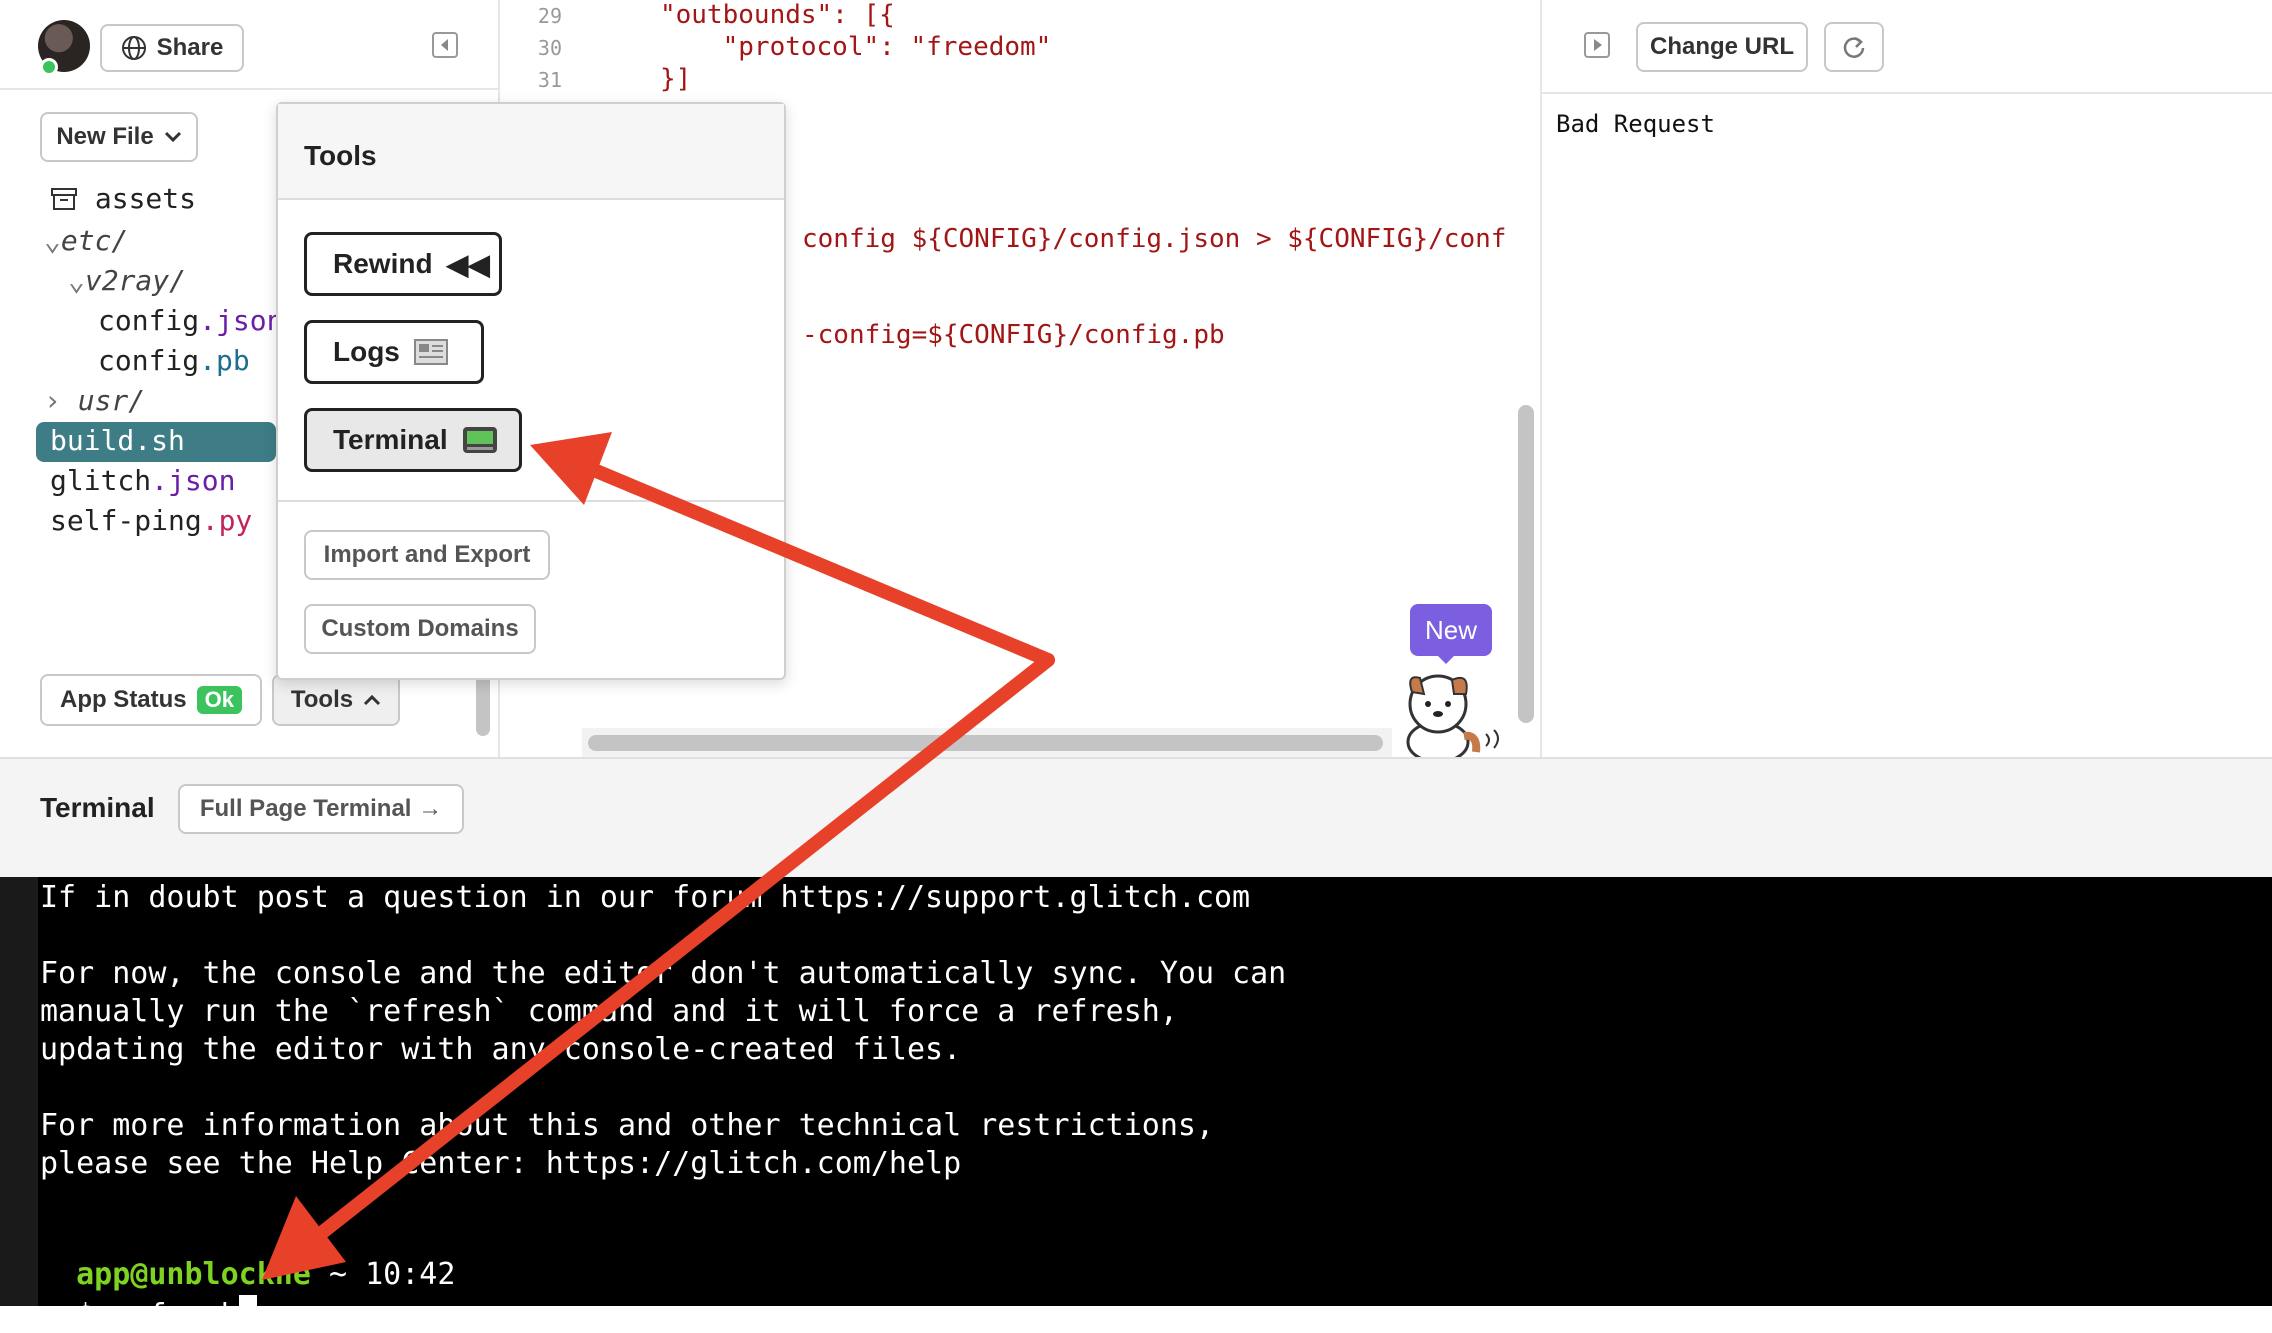 This screenshot has width=2272, height=1333. What do you see at coordinates (1526, 564) in the screenshot?
I see `editor-vertical-scrollbar` at bounding box center [1526, 564].